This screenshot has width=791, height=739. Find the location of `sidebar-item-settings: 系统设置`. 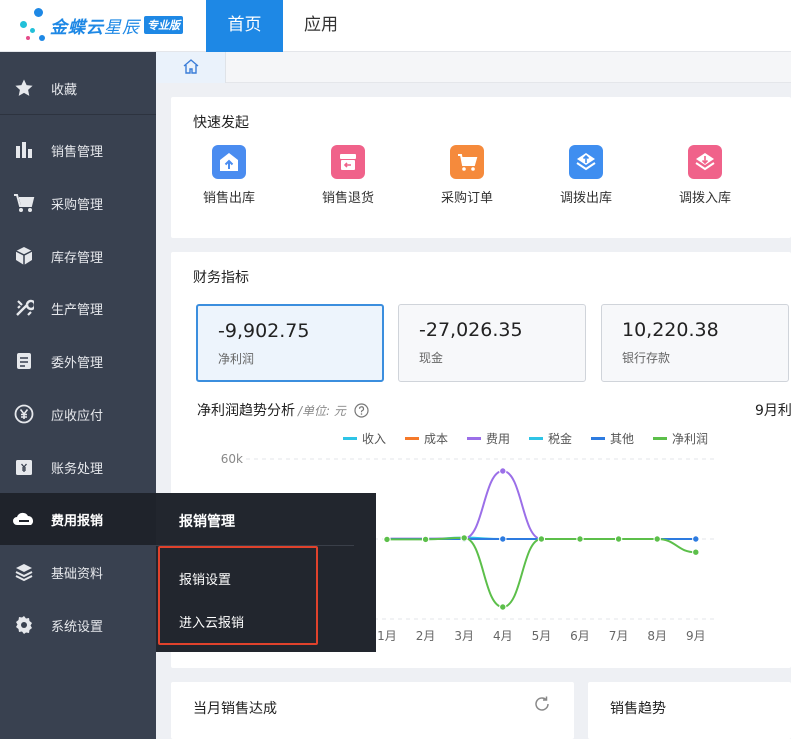

sidebar-item-settings: 系统设置 is located at coordinates (78, 625).